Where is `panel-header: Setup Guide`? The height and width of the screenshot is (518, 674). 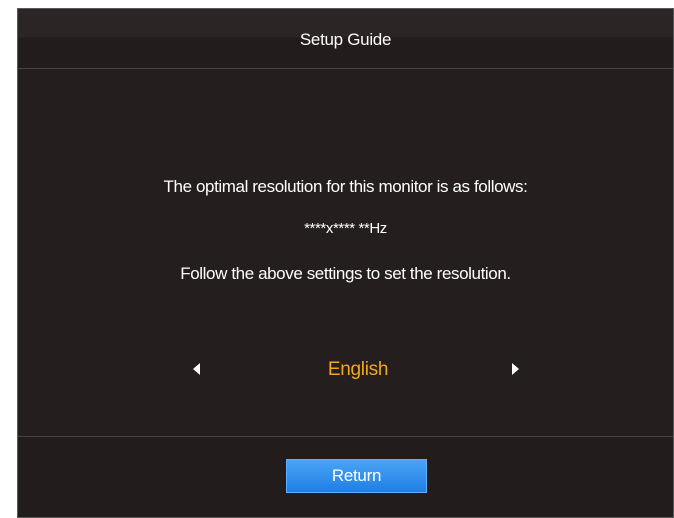 panel-header: Setup Guide is located at coordinates (345, 39).